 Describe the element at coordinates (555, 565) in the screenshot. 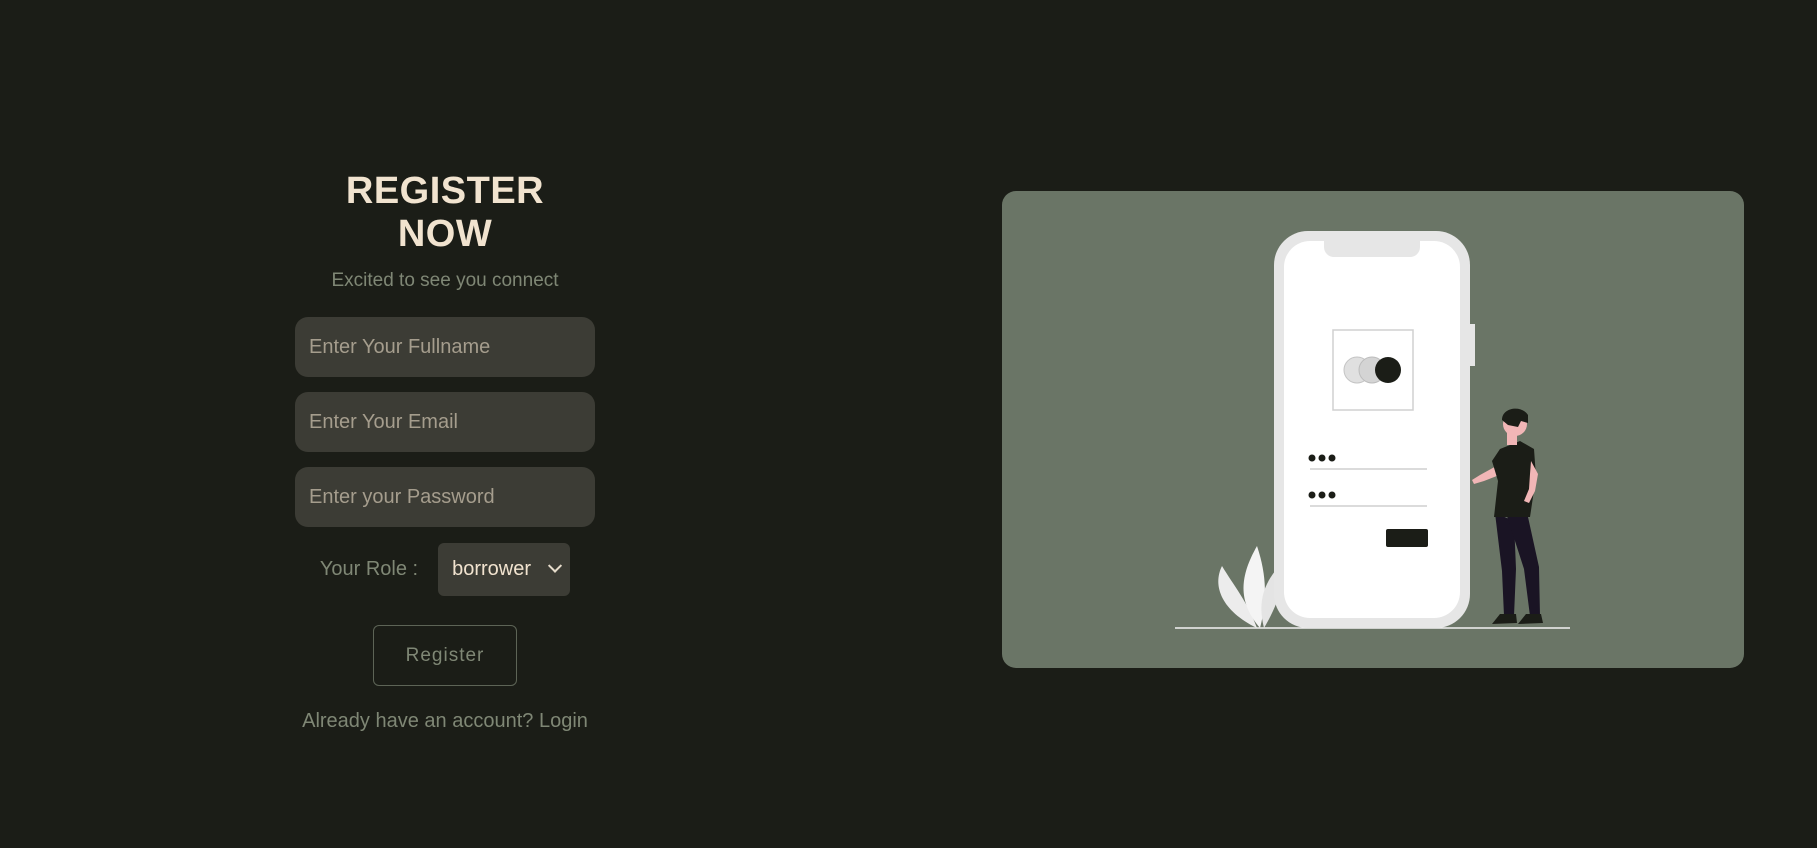

I see `chevron-down-icon` at that location.